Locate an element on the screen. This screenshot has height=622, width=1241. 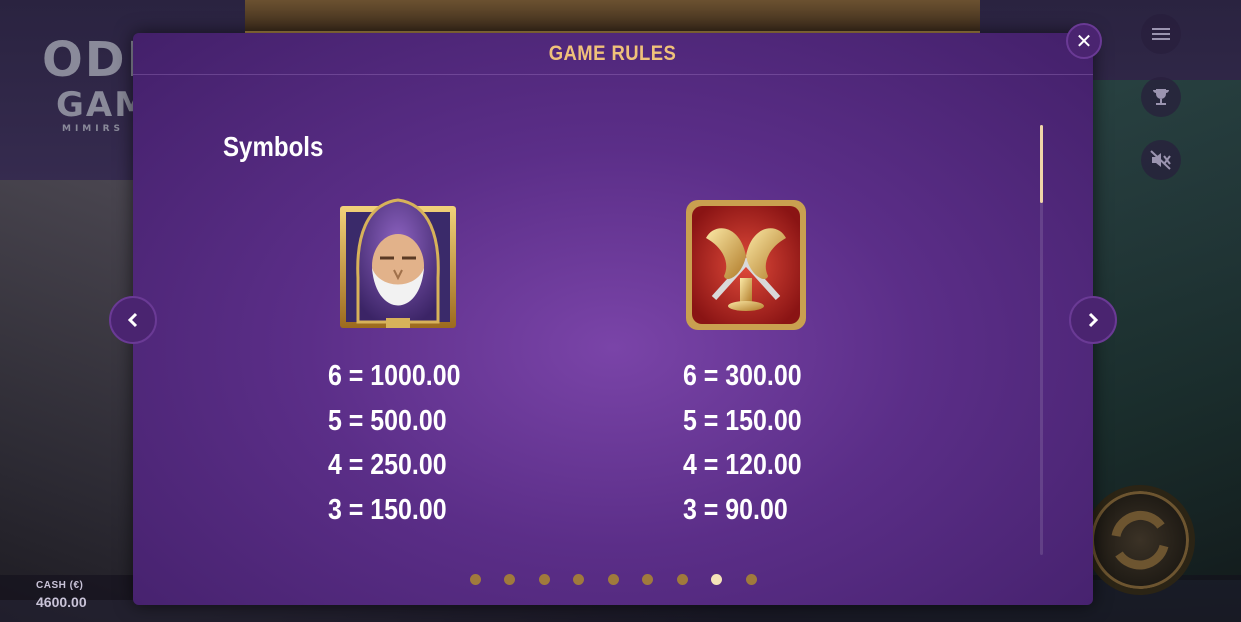
chevron-right-icon is located at coordinates (1093, 320).